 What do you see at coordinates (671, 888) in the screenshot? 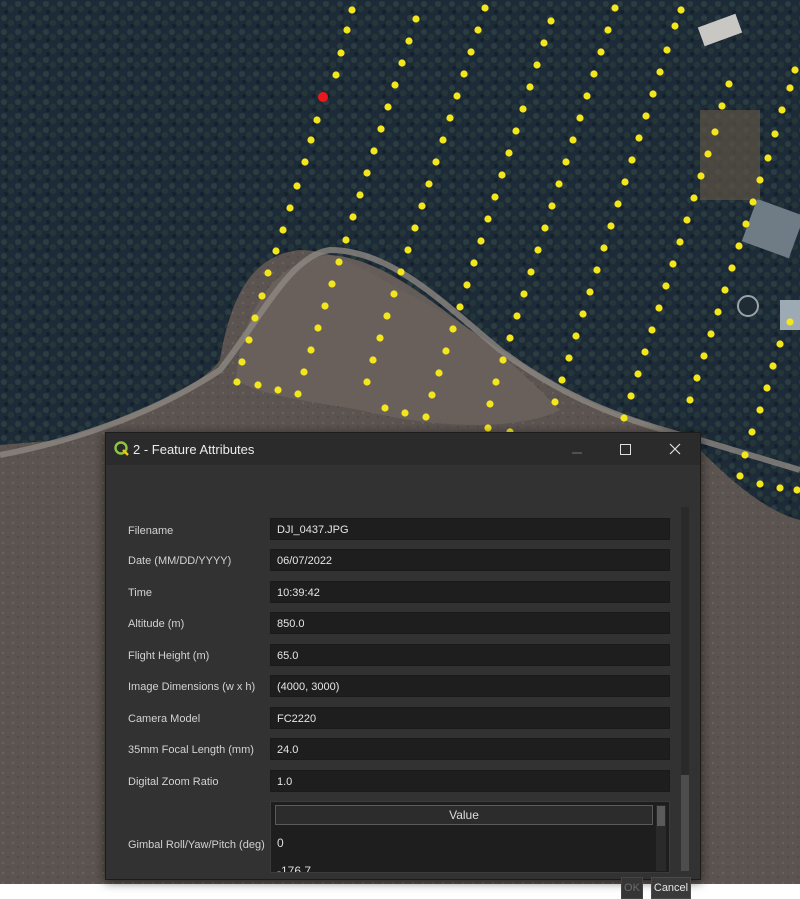
I see `cancel-button: Cancel` at bounding box center [671, 888].